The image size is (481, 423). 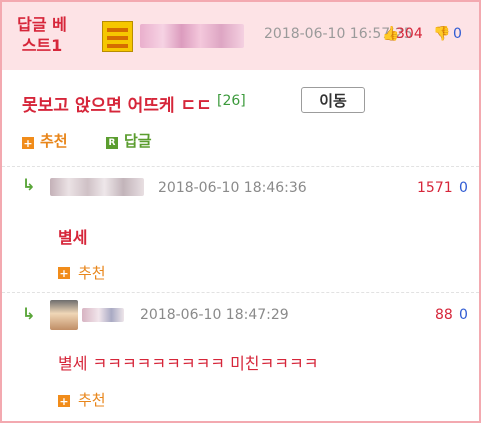 I want to click on upvote-count: 1571, so click(x=435, y=188).